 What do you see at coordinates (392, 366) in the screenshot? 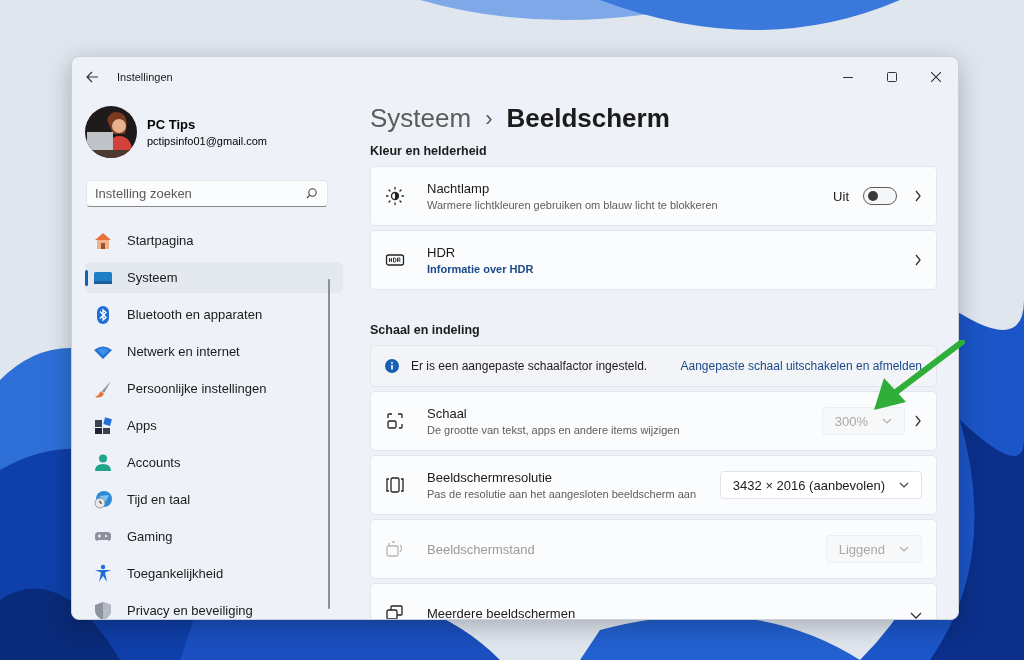
I see `info-icon` at bounding box center [392, 366].